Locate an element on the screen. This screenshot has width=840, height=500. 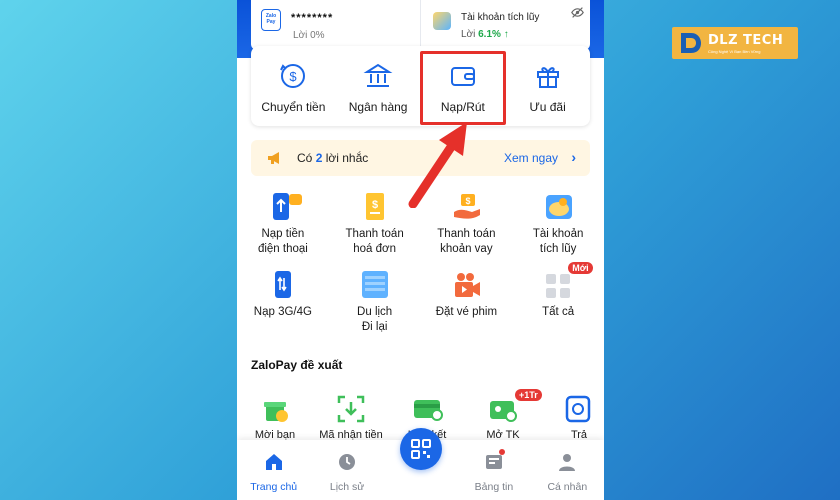
tab-profile: Cá nhân is located at coordinates (567, 470).